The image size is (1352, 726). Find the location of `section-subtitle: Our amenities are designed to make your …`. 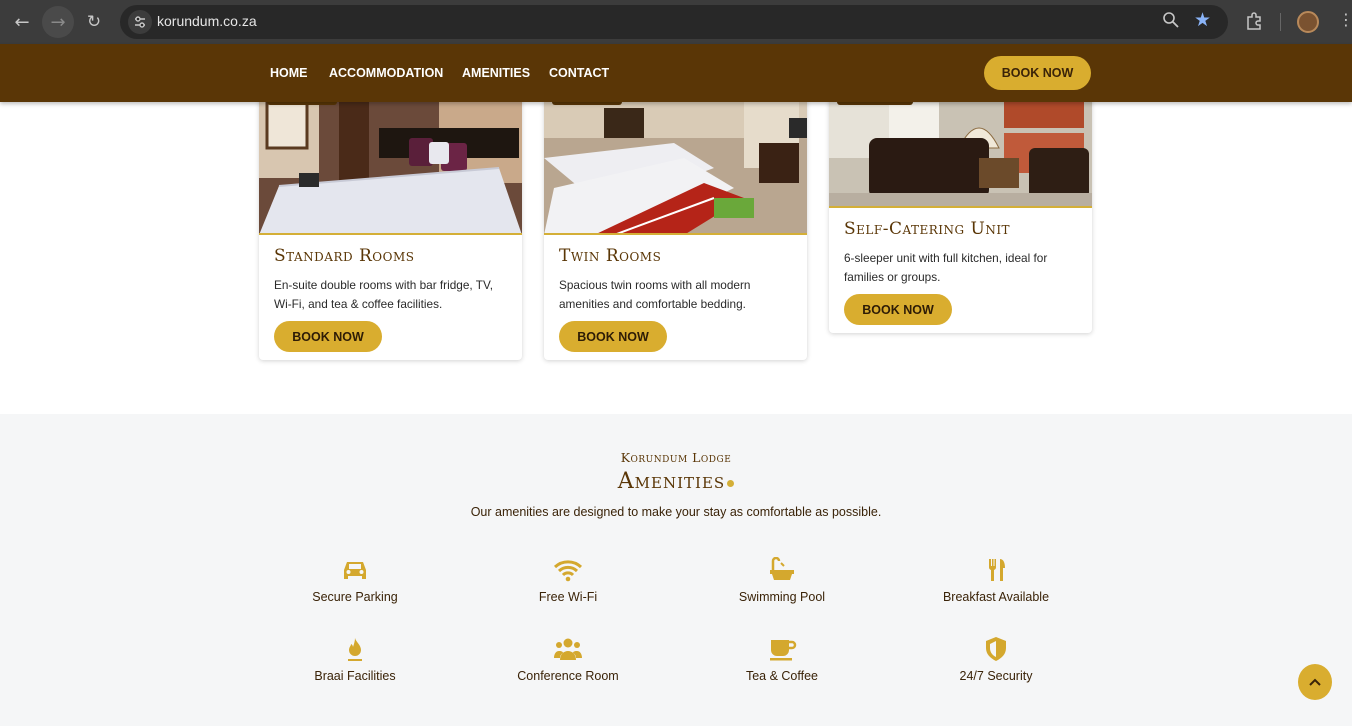

section-subtitle: Our amenities are designed to make your … is located at coordinates (676, 512).